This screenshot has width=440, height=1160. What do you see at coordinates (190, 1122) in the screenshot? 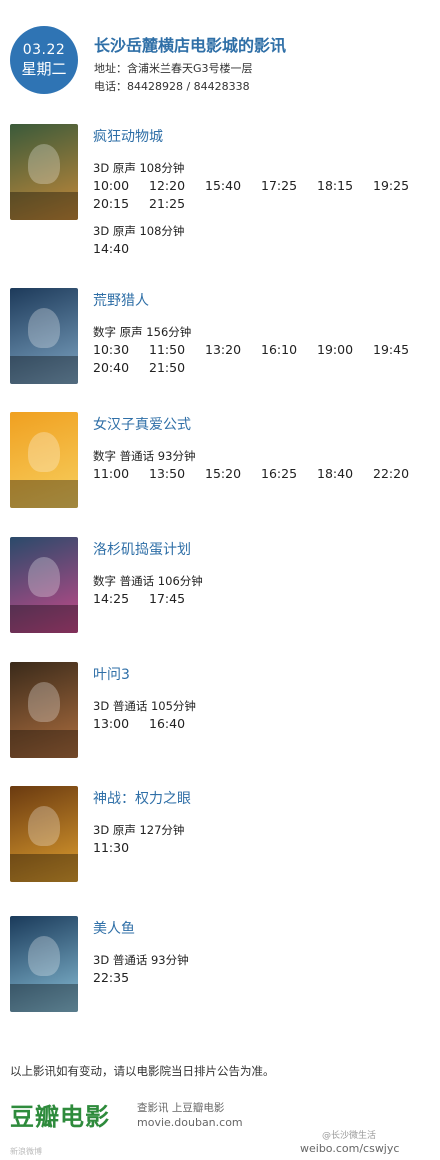
I see `douban-site-link: movie.douban.com` at bounding box center [190, 1122].